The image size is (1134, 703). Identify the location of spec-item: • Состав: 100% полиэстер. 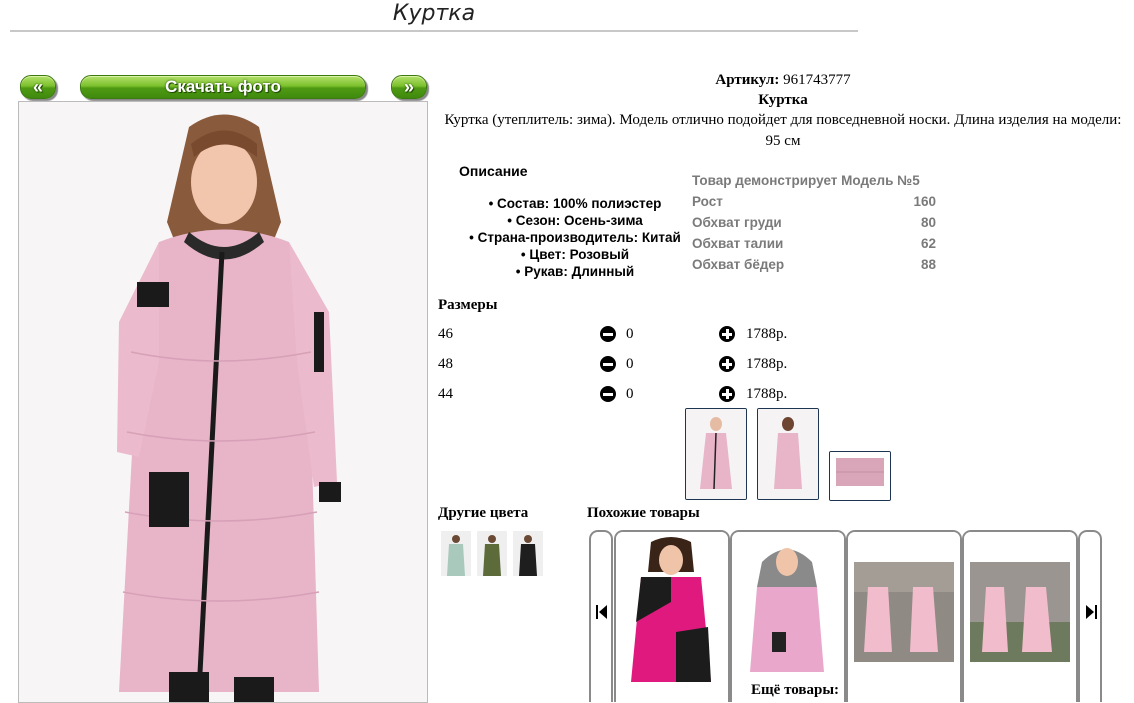
(575, 203).